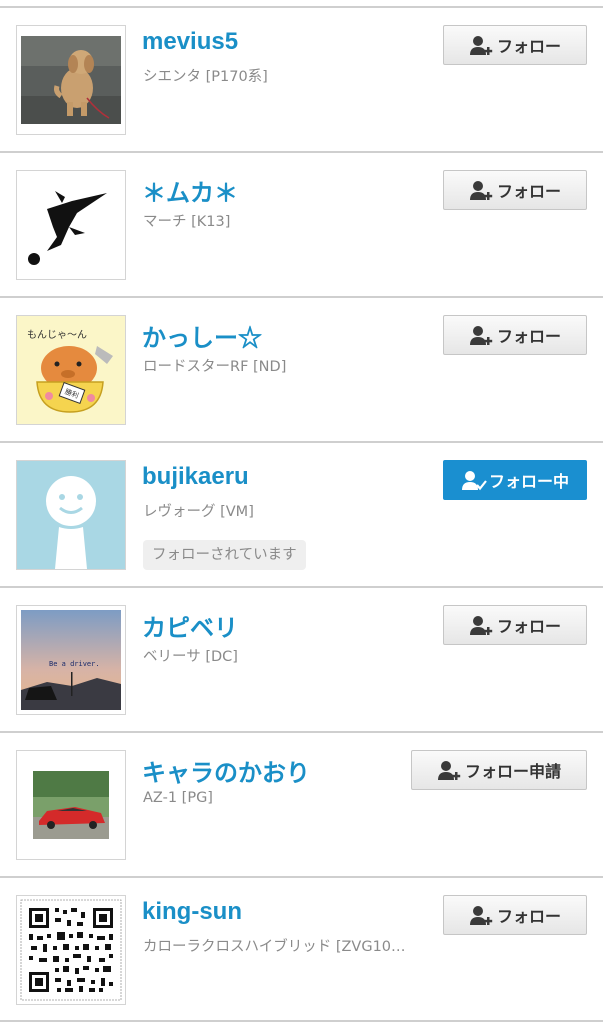 This screenshot has height=1024, width=603. I want to click on divider, so click(301, 1021).